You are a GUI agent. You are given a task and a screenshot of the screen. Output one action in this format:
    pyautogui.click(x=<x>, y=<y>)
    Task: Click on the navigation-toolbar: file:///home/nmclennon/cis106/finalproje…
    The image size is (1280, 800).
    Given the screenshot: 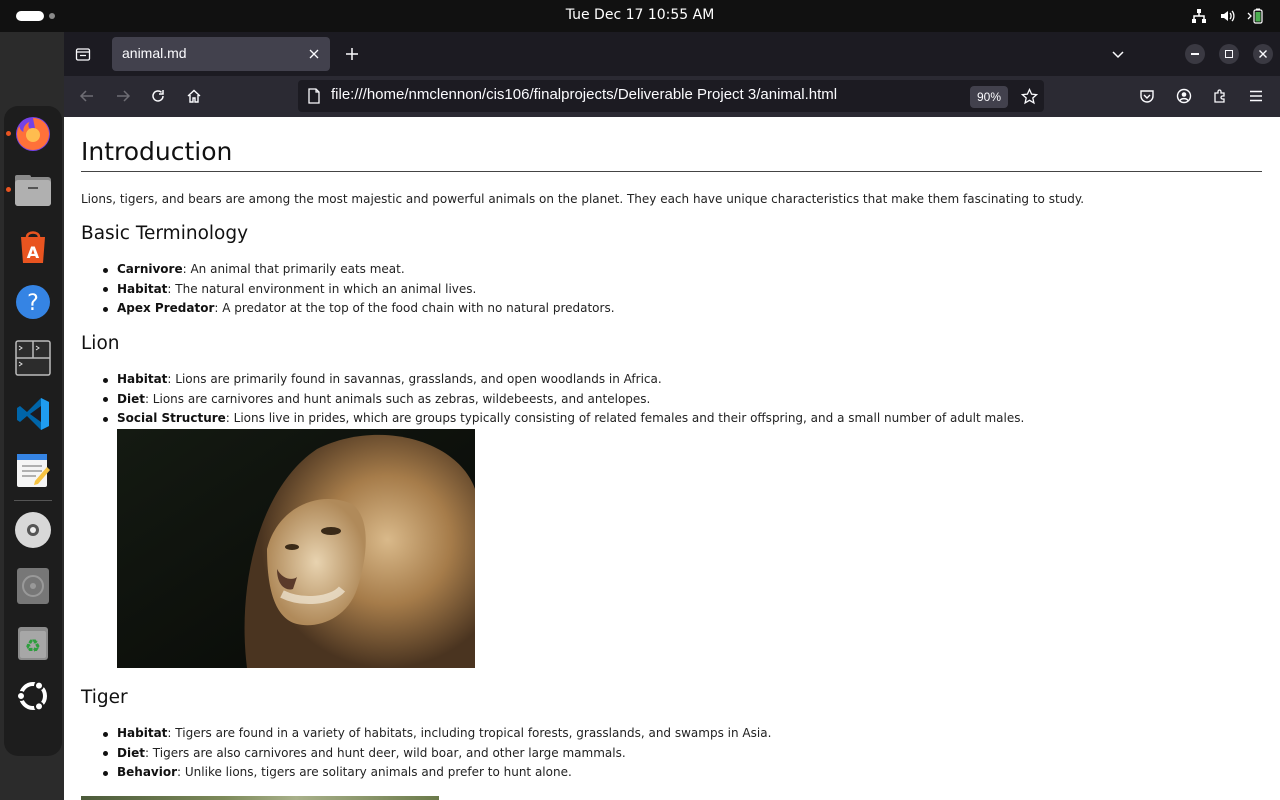 What is the action you would take?
    pyautogui.click(x=672, y=96)
    